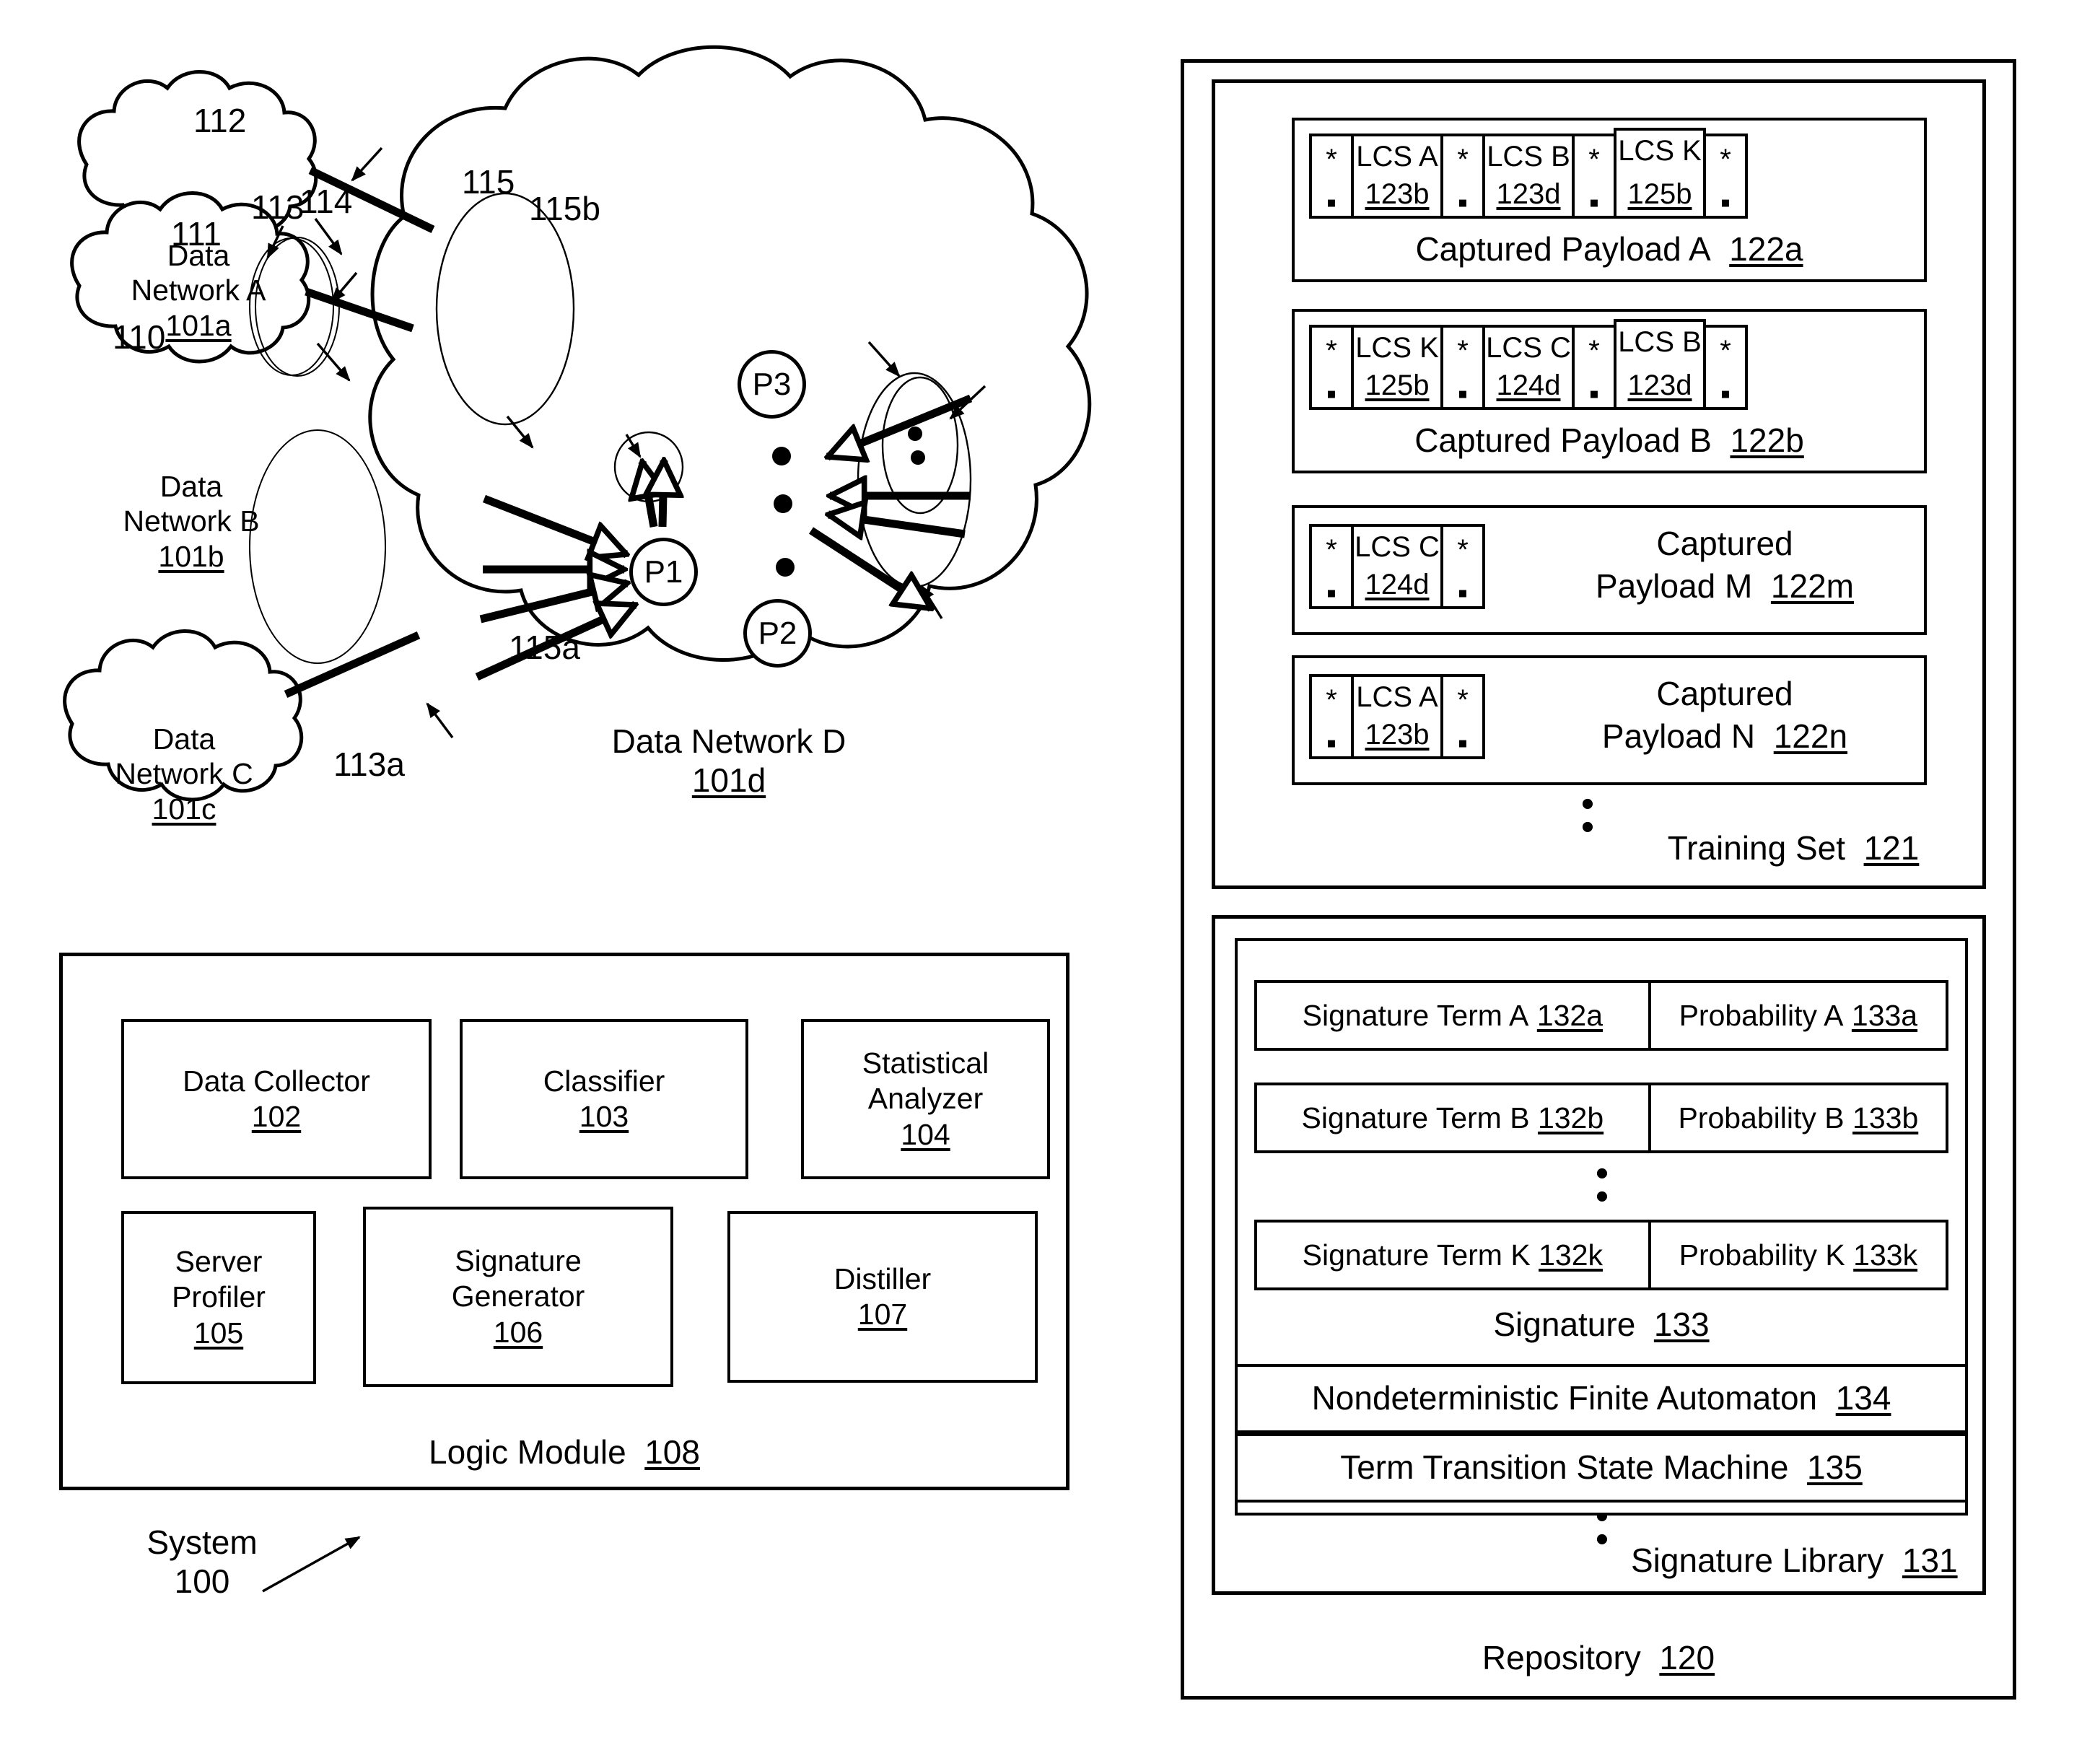 This screenshot has width=2100, height=1758. What do you see at coordinates (626, 478) in the screenshot?
I see `leaders-flows` at bounding box center [626, 478].